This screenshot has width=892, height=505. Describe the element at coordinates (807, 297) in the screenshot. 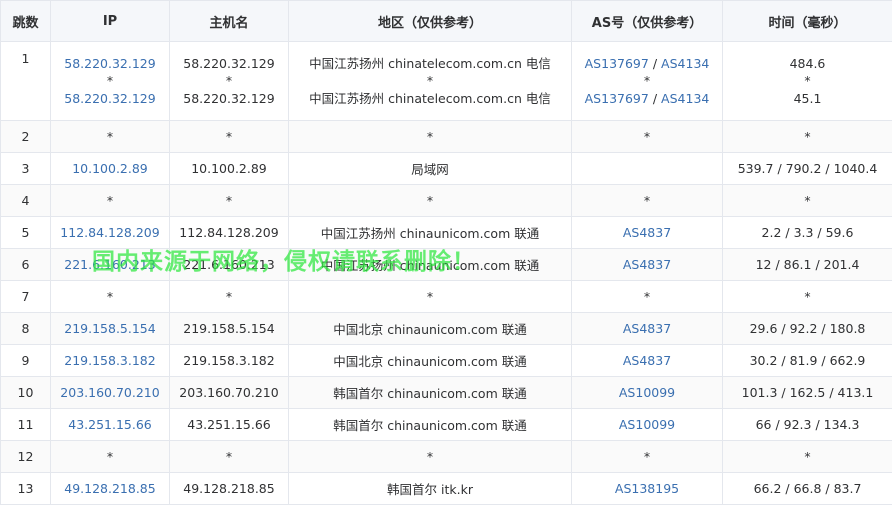

I see `time-cell: *` at that location.